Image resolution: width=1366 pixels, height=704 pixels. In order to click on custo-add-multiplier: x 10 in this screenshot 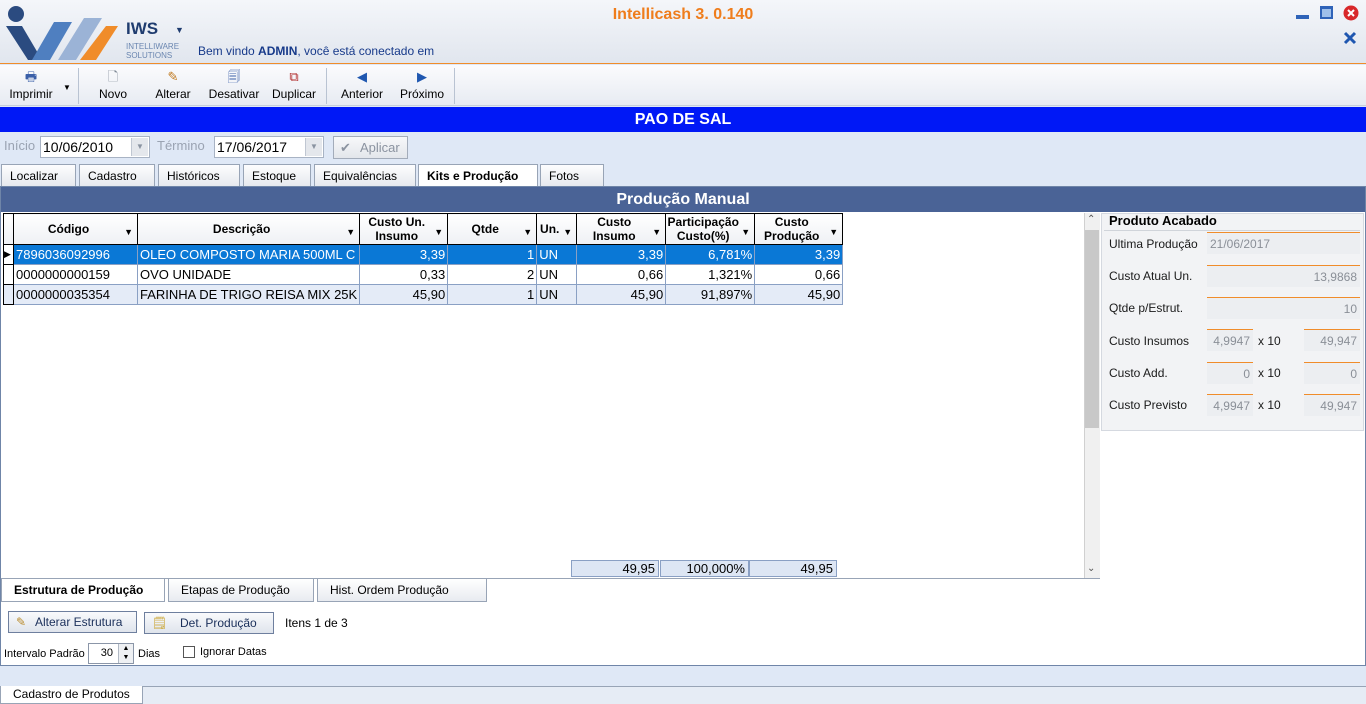, I will do `click(1269, 373)`.